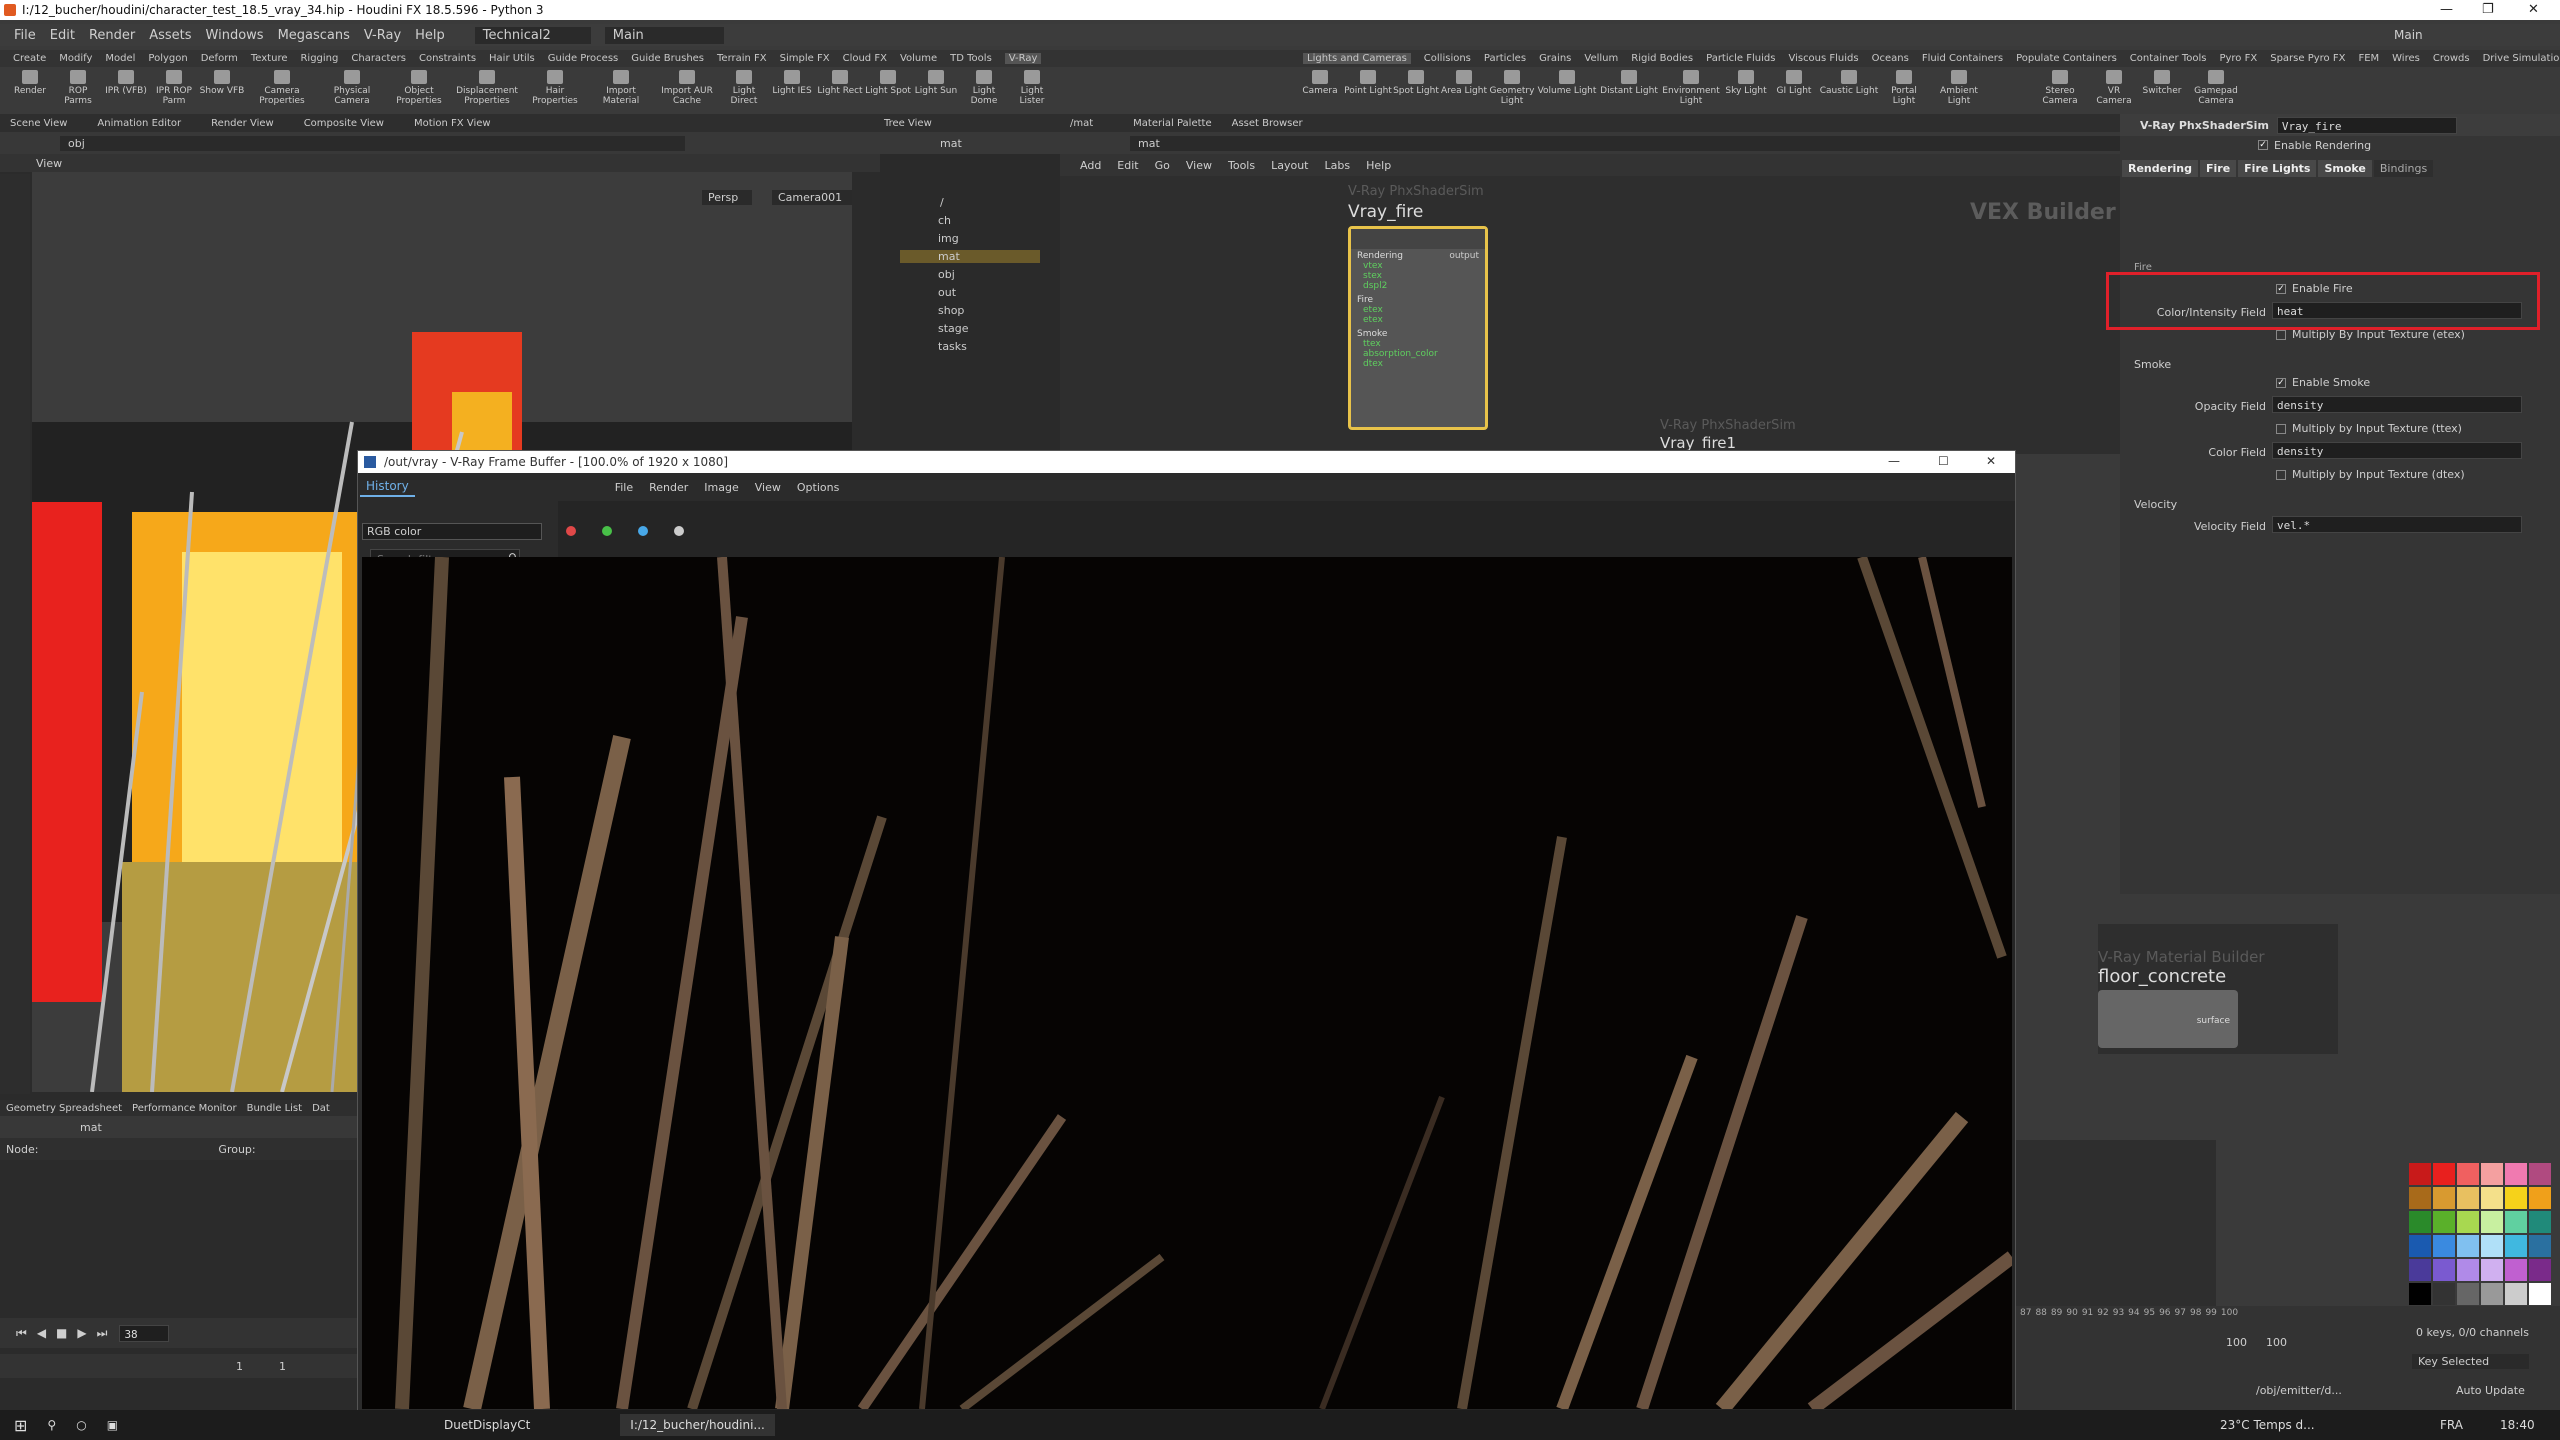  Describe the element at coordinates (1357, 58) in the screenshot. I see `shelf-tab-lights: Lights and Cameras` at that location.